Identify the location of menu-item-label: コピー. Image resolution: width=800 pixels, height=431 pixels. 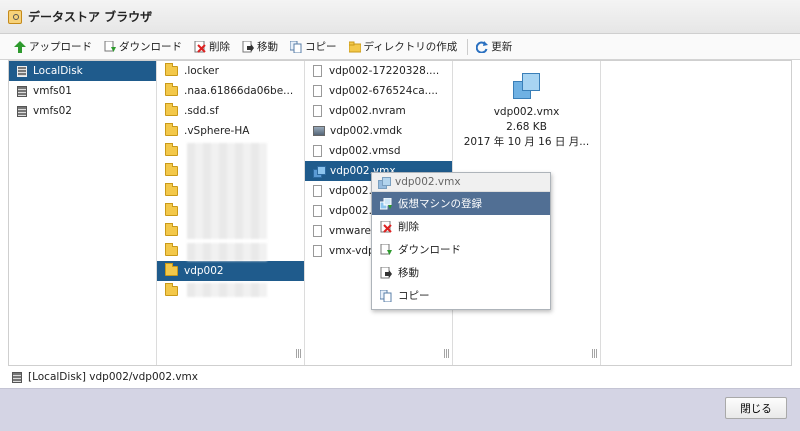
(414, 296).